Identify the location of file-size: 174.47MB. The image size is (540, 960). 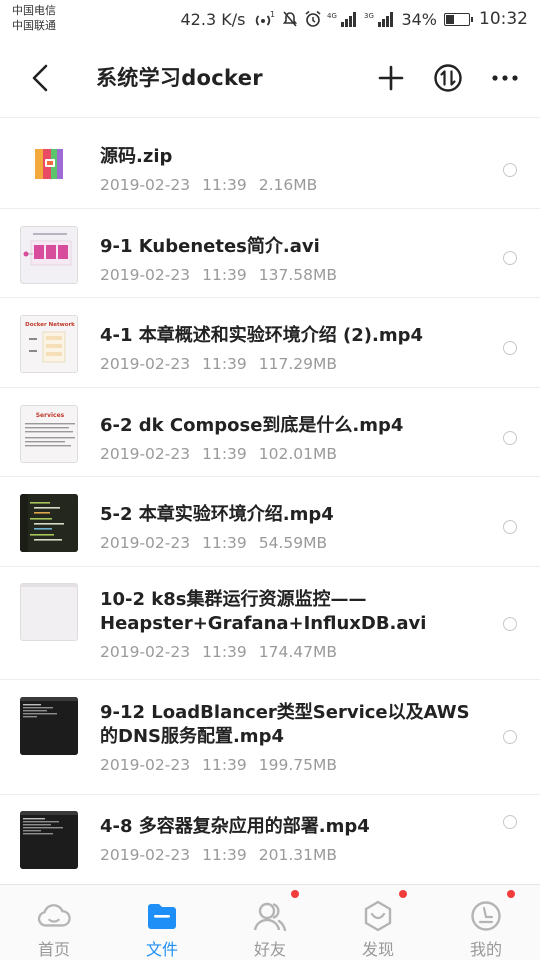
(298, 652).